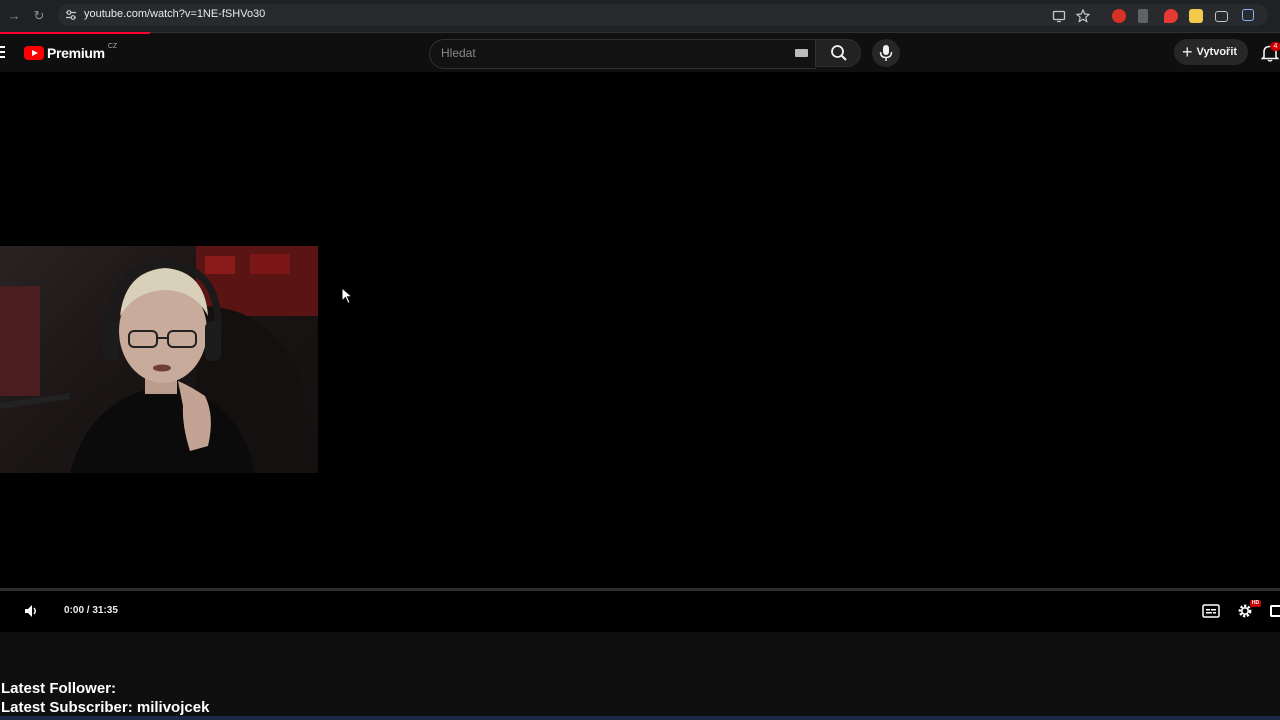 The height and width of the screenshot is (720, 1280). I want to click on subtitles-icon, so click(1211, 611).